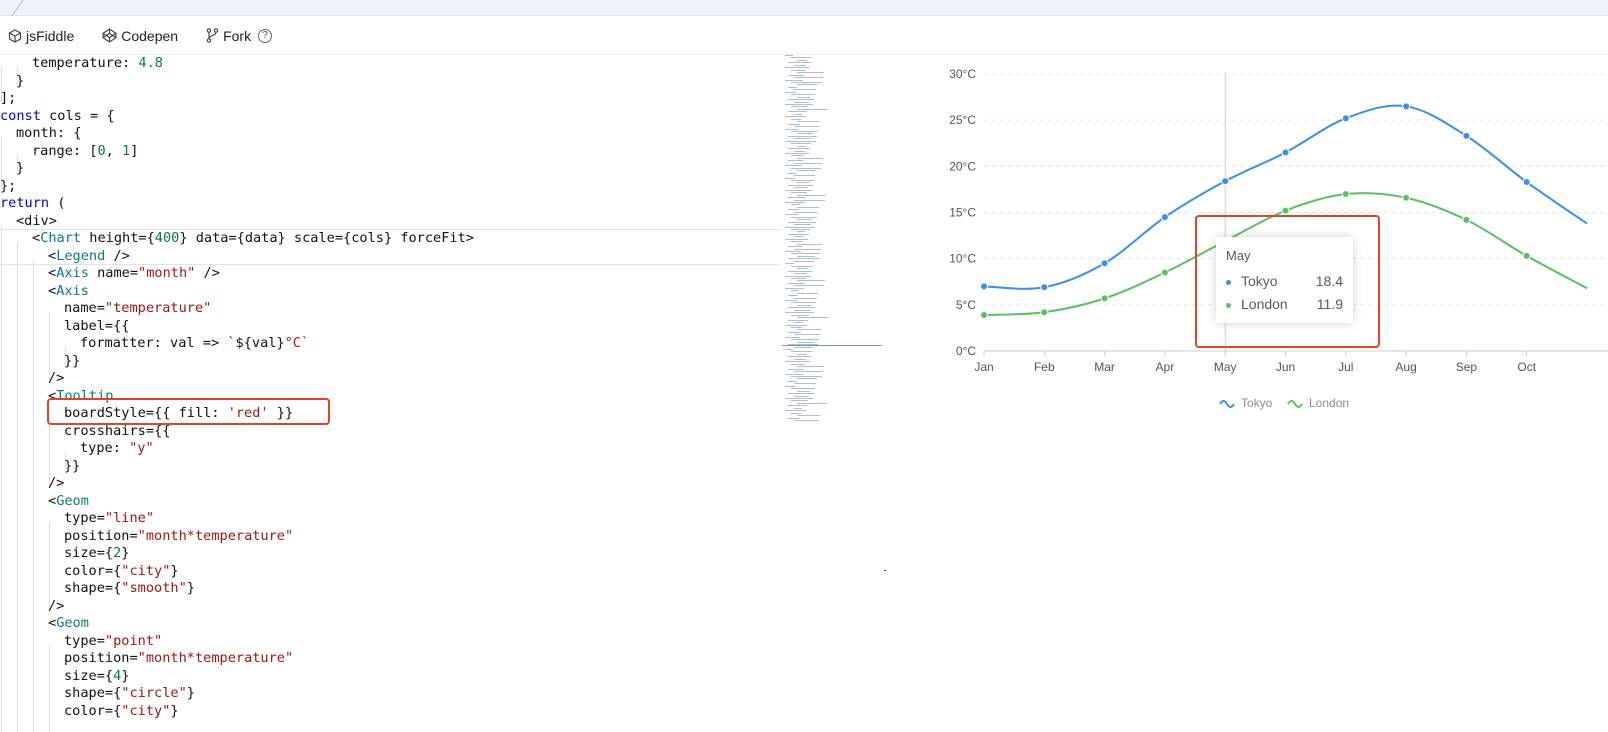  What do you see at coordinates (134, 150) in the screenshot?
I see `code-token: ]` at bounding box center [134, 150].